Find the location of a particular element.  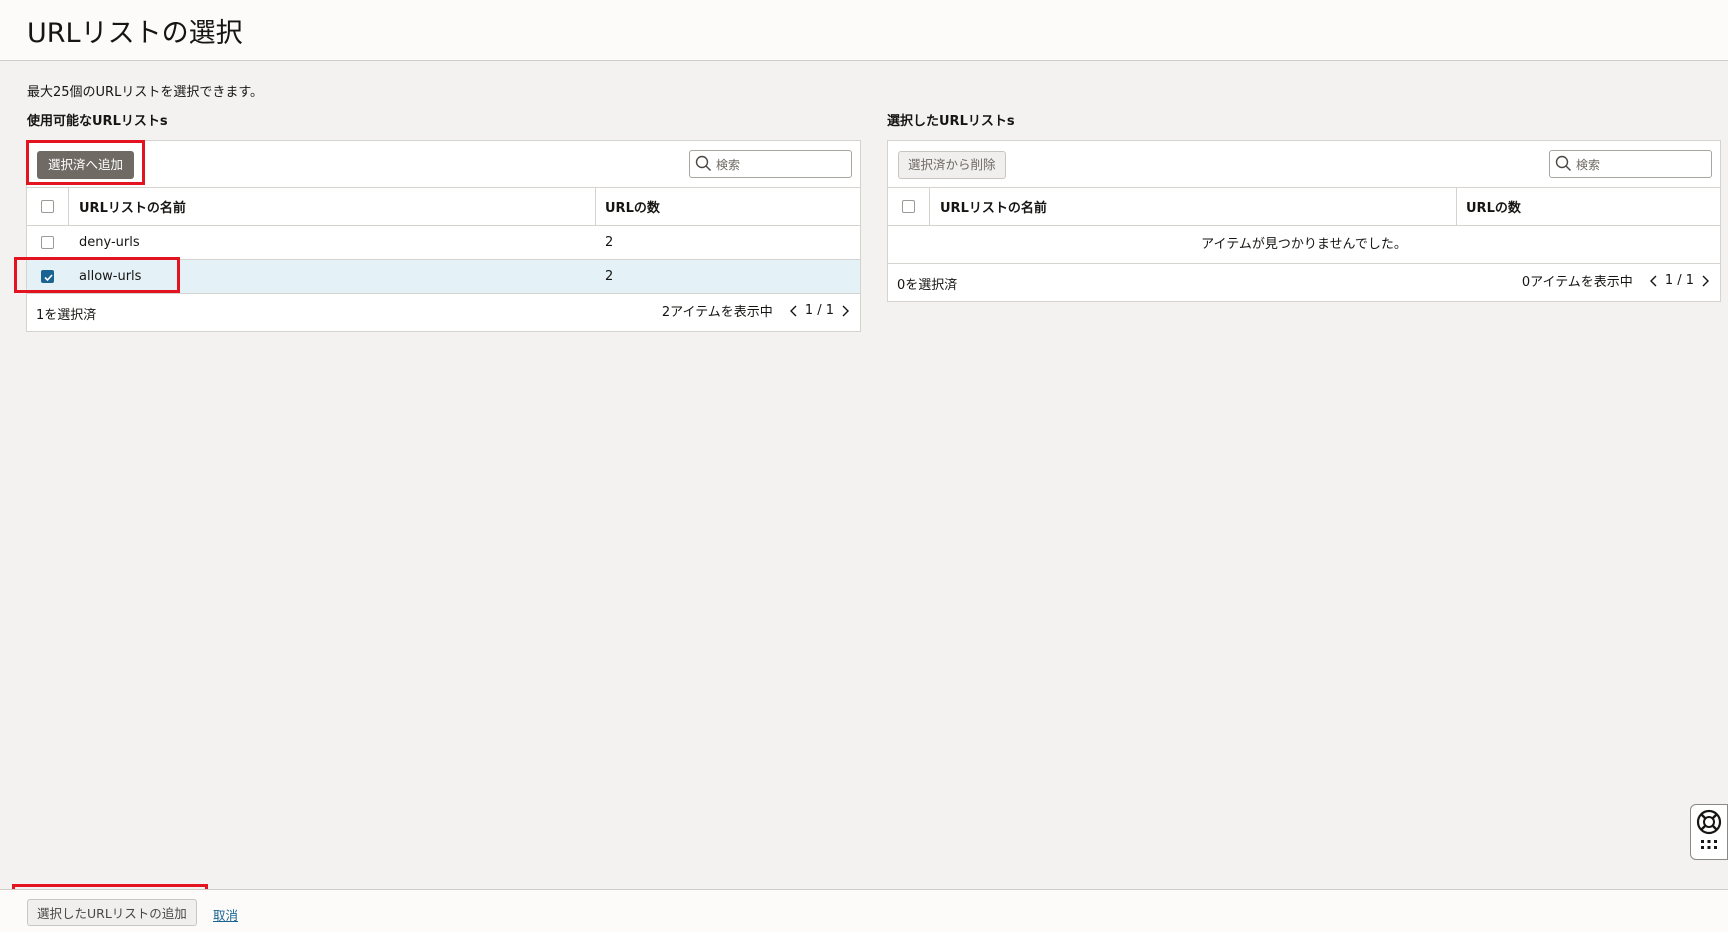

selected-pagination: 0アイテムを表示中 1 / 1 is located at coordinates (1617, 280).